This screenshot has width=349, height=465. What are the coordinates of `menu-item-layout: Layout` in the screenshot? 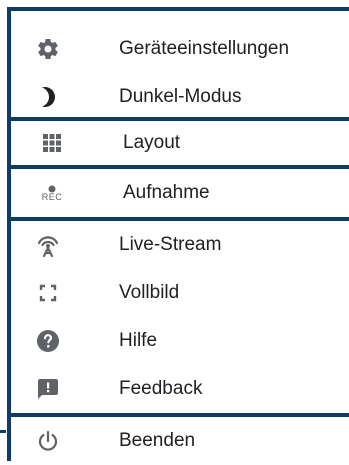 It's located at (178, 143).